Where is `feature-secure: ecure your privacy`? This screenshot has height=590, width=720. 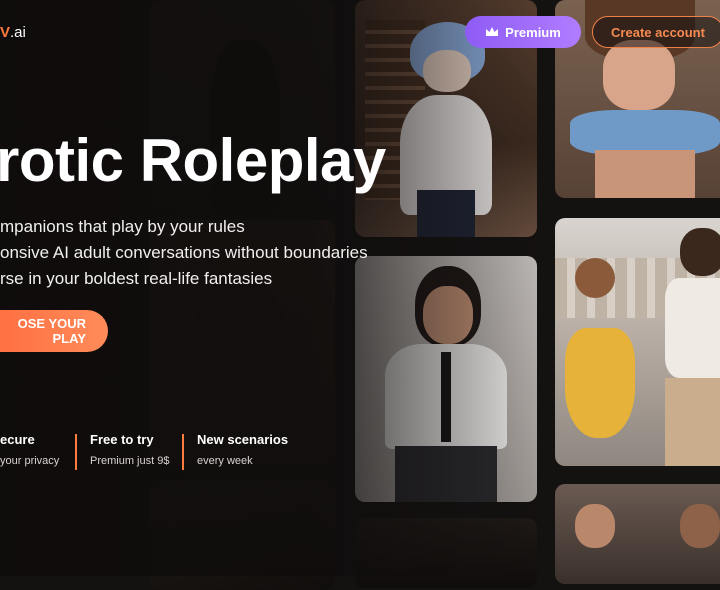
feature-secure: ecure your privacy is located at coordinates (29, 449).